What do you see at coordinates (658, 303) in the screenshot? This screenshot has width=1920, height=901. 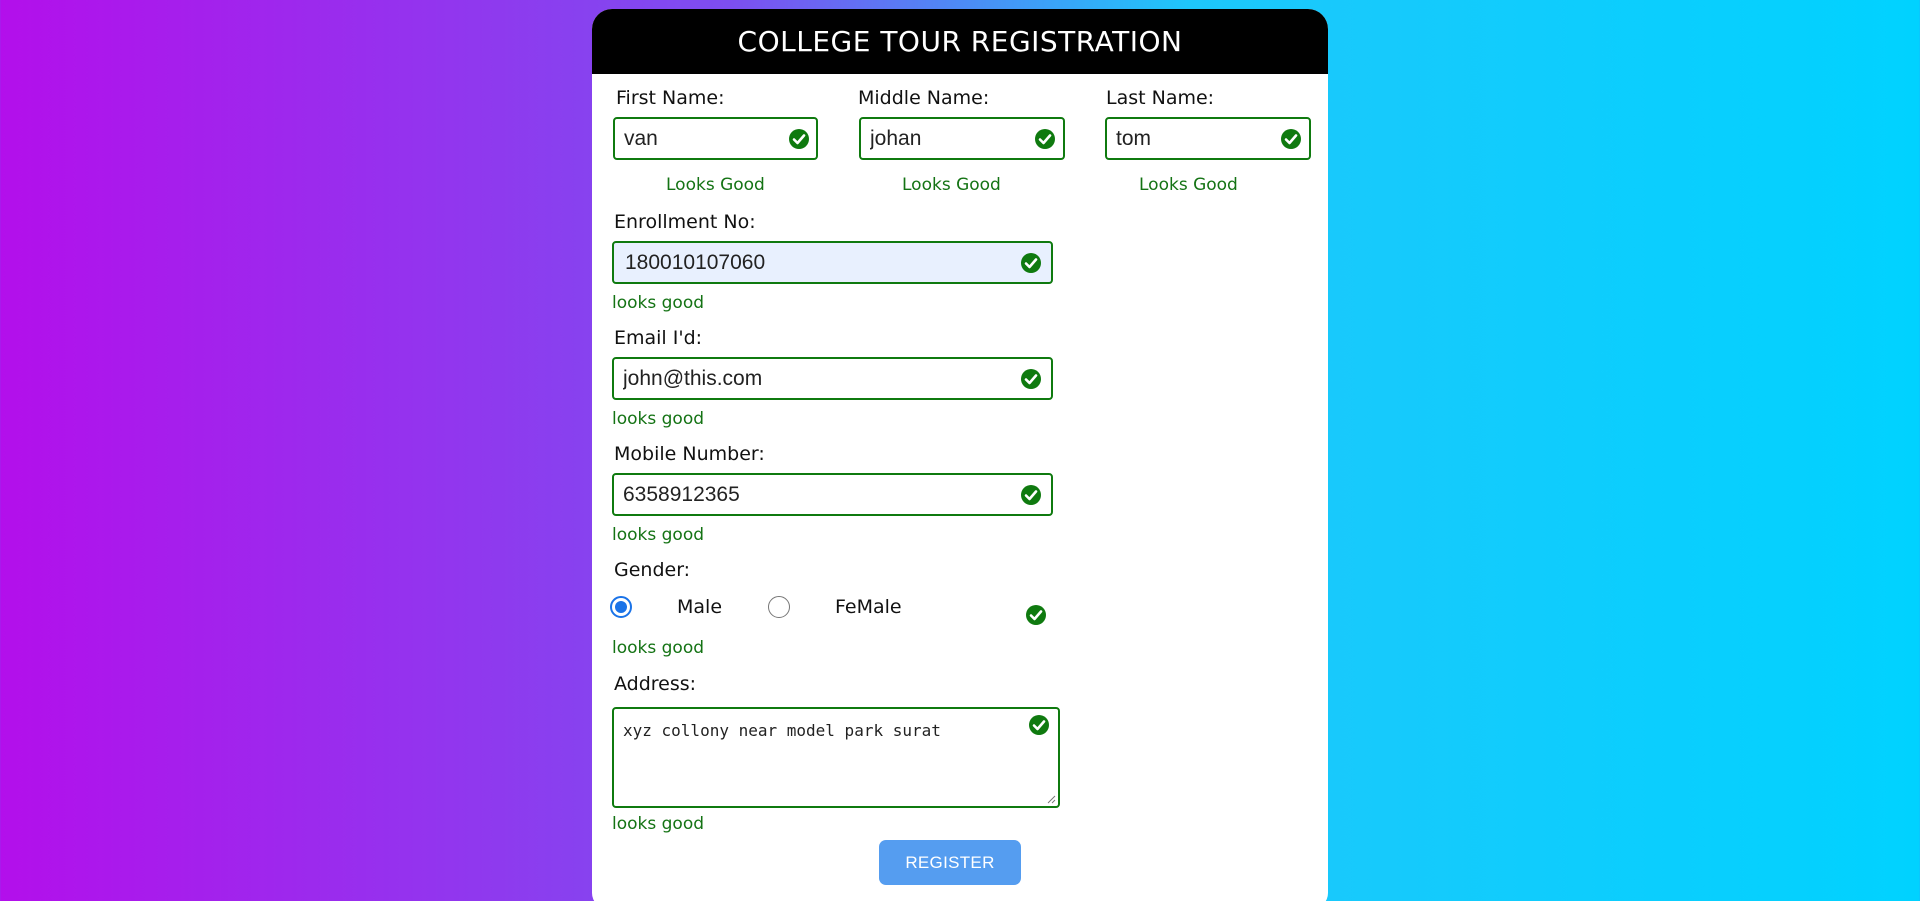 I see `enrollment-feedback: looks good` at bounding box center [658, 303].